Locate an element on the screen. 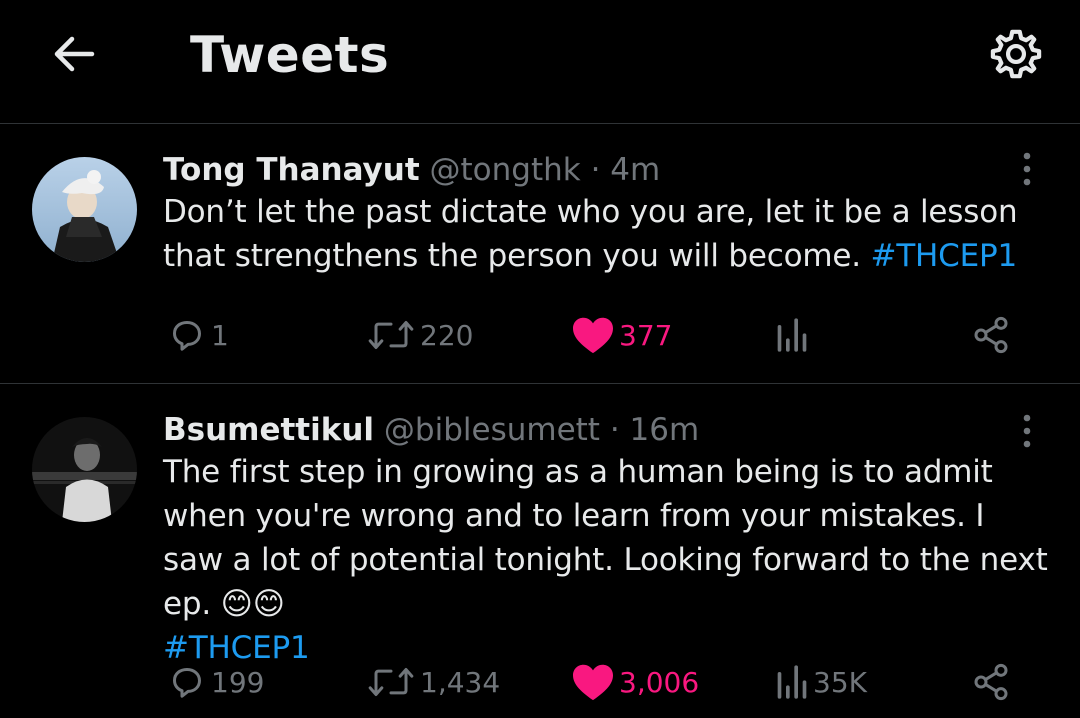 Image resolution: width=1080 pixels, height=718 pixels. tweet-header: Bsumettikul @biblesumett · 16m is located at coordinates (608, 430).